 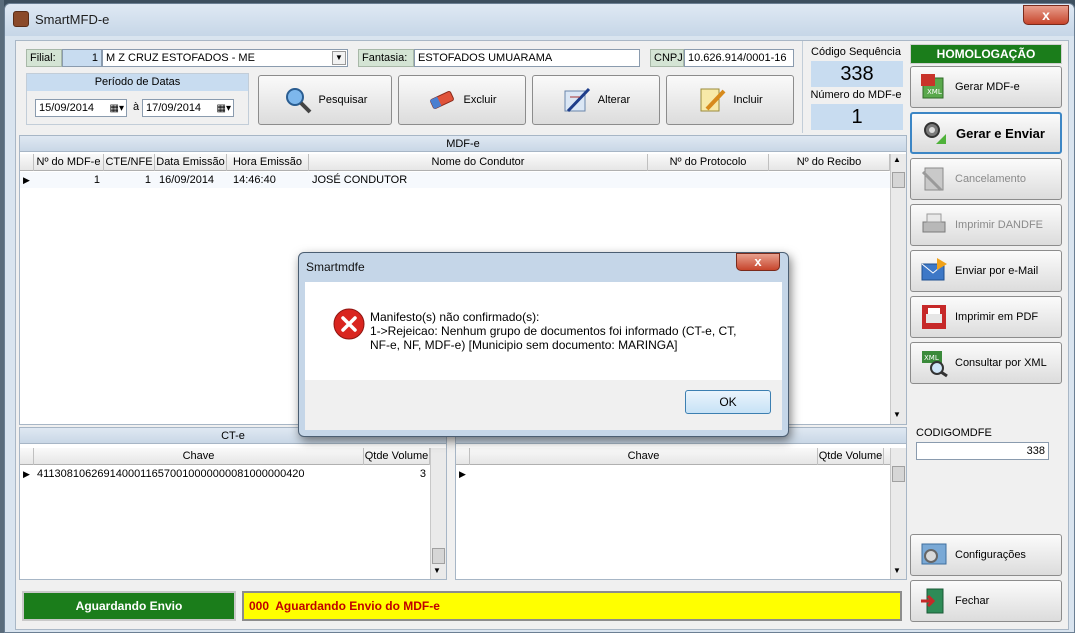 I want to click on ok-button: OK, so click(x=728, y=402).